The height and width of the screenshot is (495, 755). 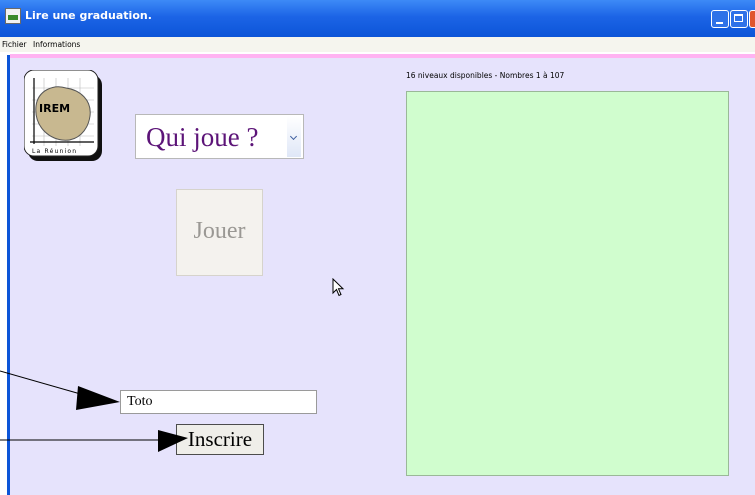 I want to click on play-button-label: Jouer, so click(x=219, y=231).